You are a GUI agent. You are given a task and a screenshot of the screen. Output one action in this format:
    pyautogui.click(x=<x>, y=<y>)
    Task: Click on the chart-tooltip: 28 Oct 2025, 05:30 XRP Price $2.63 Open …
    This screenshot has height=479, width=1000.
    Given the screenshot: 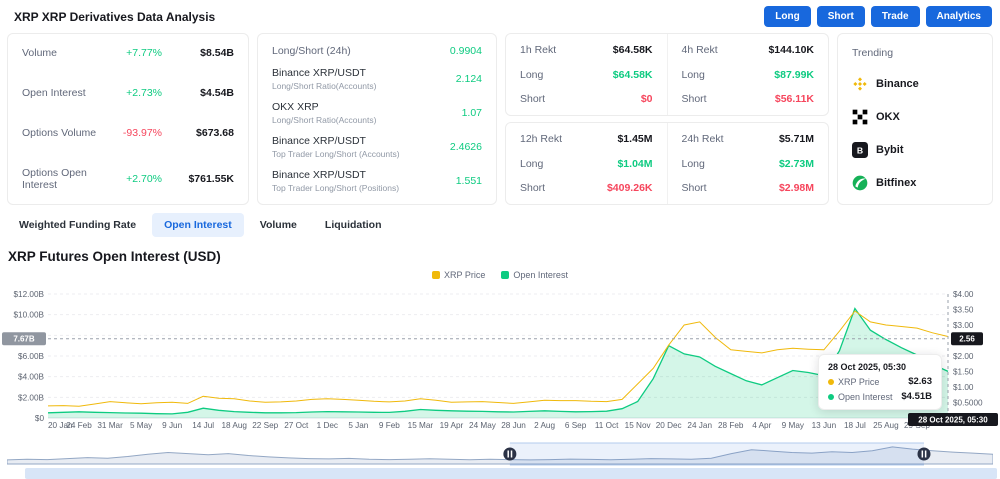 What is the action you would take?
    pyautogui.click(x=880, y=382)
    